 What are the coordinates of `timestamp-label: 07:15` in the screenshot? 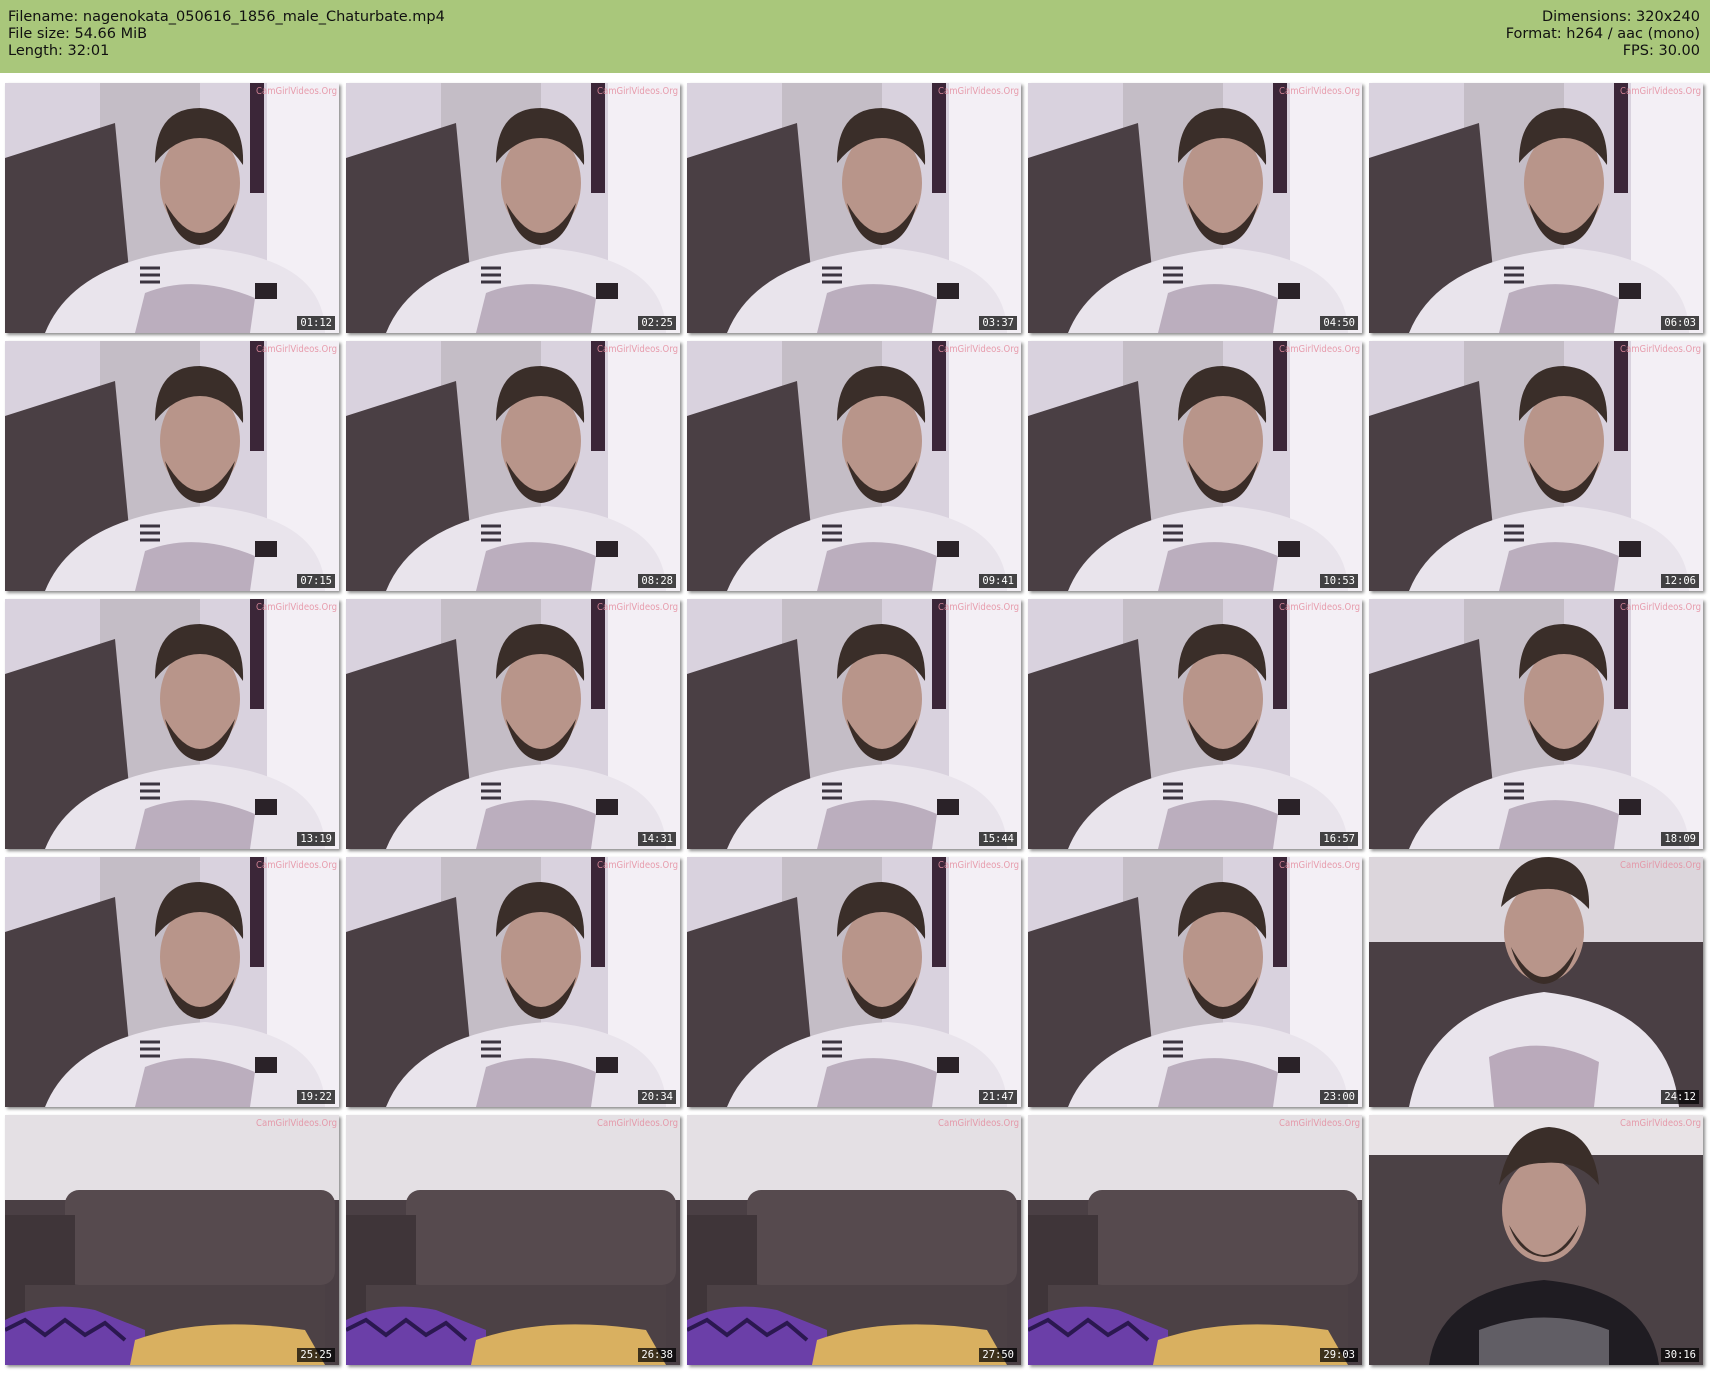 It's located at (316, 581).